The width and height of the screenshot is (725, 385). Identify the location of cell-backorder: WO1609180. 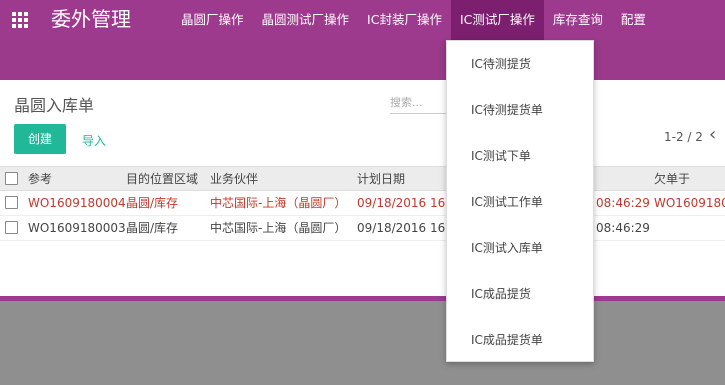
(689, 203).